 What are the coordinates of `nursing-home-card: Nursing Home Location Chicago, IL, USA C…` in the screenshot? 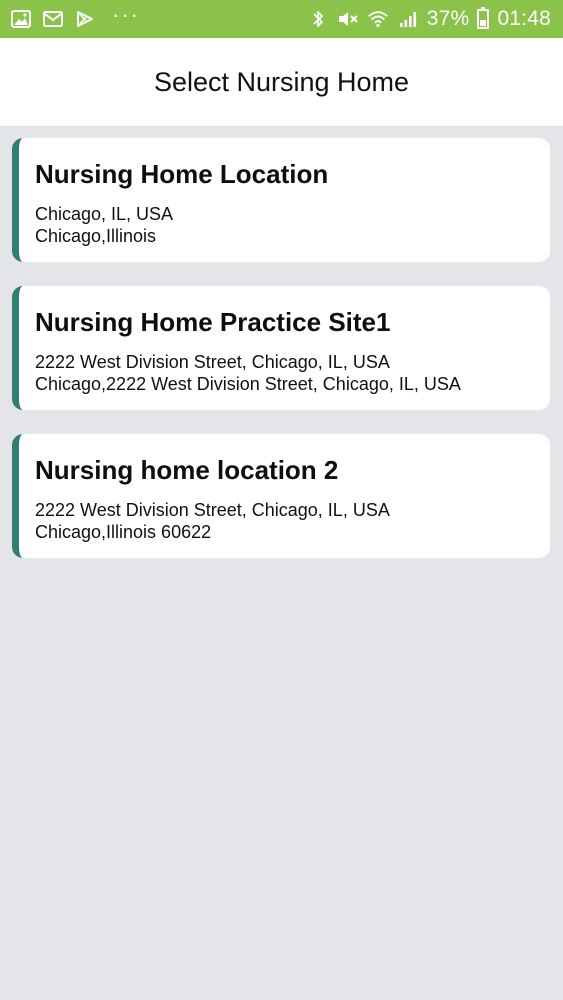 It's located at (281, 200).